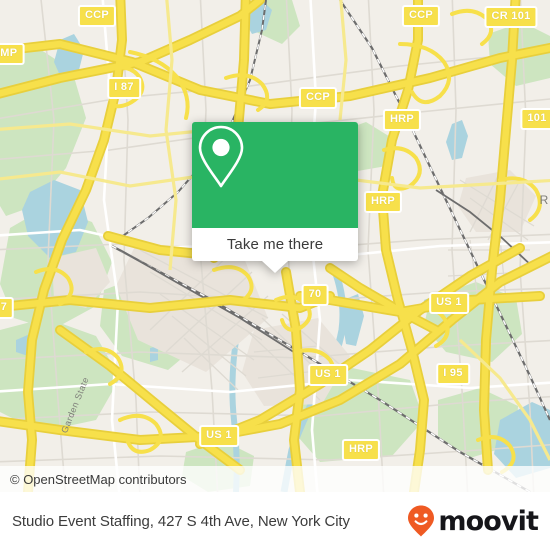 The height and width of the screenshot is (550, 550). I want to click on road-shield: I 87, so click(124, 88).